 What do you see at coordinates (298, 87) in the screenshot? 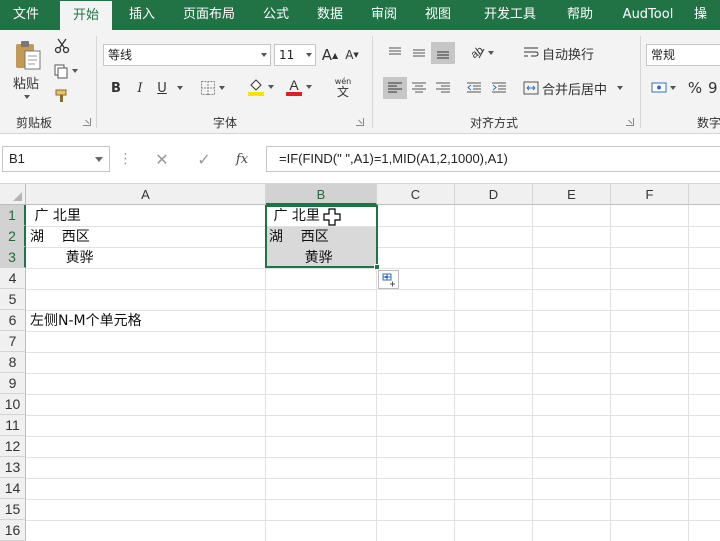
I see `font-color-icon: A` at bounding box center [298, 87].